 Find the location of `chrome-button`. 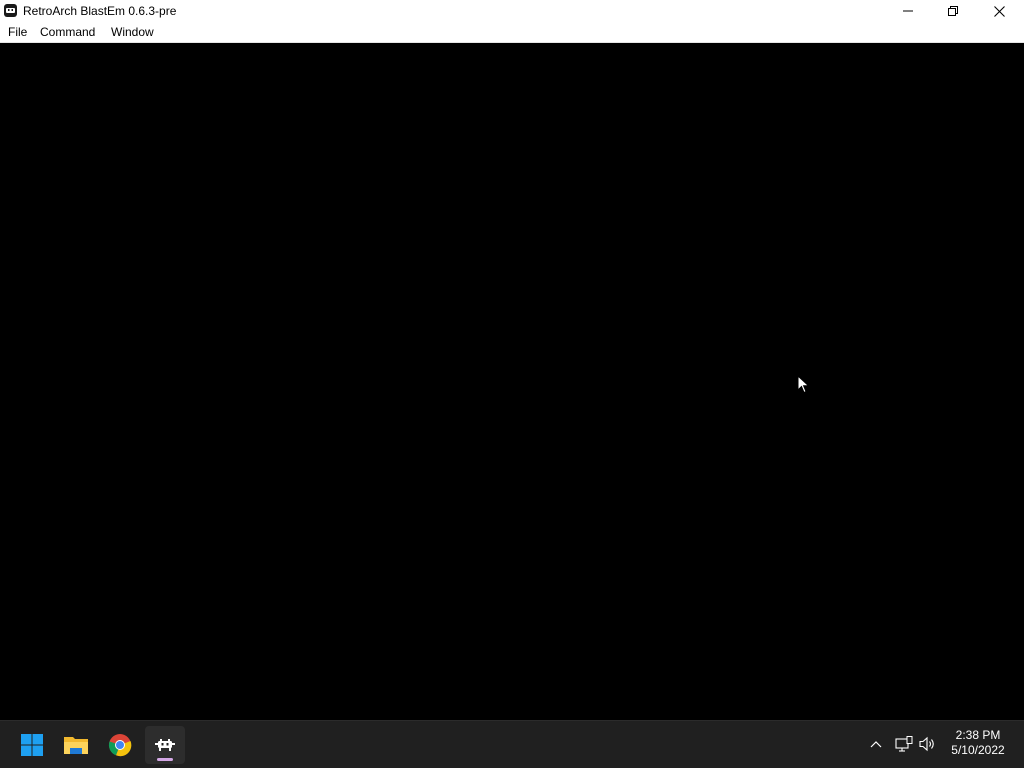

chrome-button is located at coordinates (120, 745).